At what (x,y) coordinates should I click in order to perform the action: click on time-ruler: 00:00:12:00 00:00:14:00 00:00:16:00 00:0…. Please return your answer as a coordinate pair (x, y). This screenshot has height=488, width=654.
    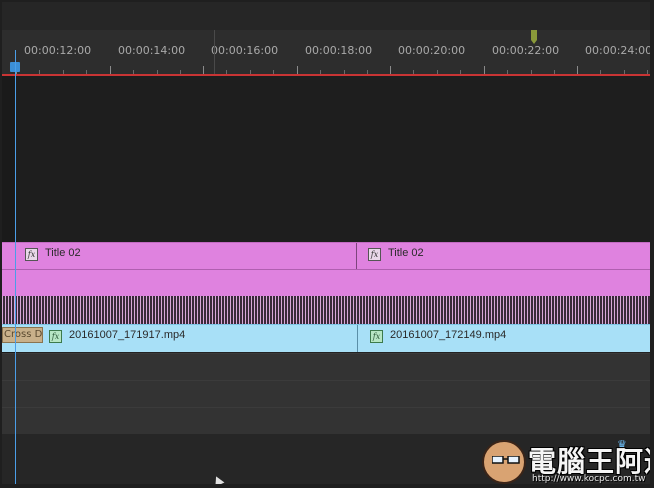
    Looking at the image, I should click on (326, 53).